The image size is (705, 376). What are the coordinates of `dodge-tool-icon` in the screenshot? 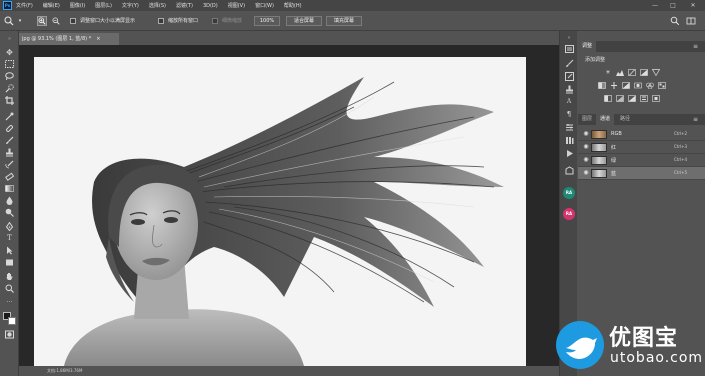 It's located at (9, 212).